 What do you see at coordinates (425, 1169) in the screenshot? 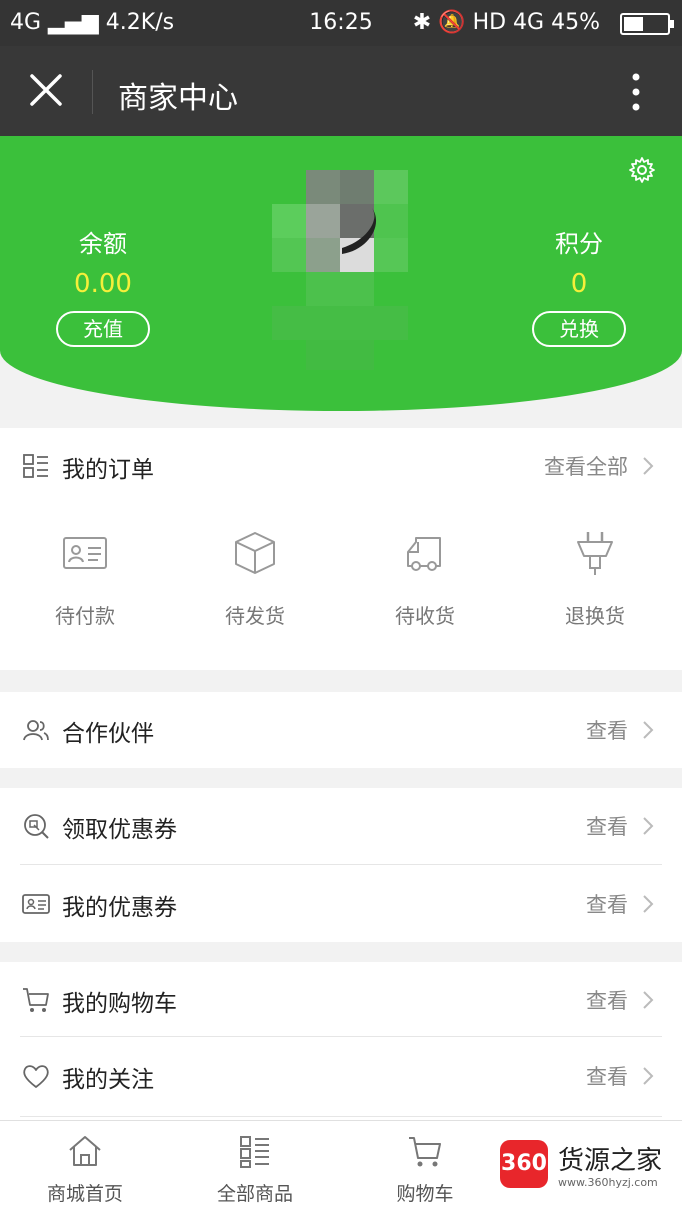
I see `nav-cart: 购物车` at bounding box center [425, 1169].